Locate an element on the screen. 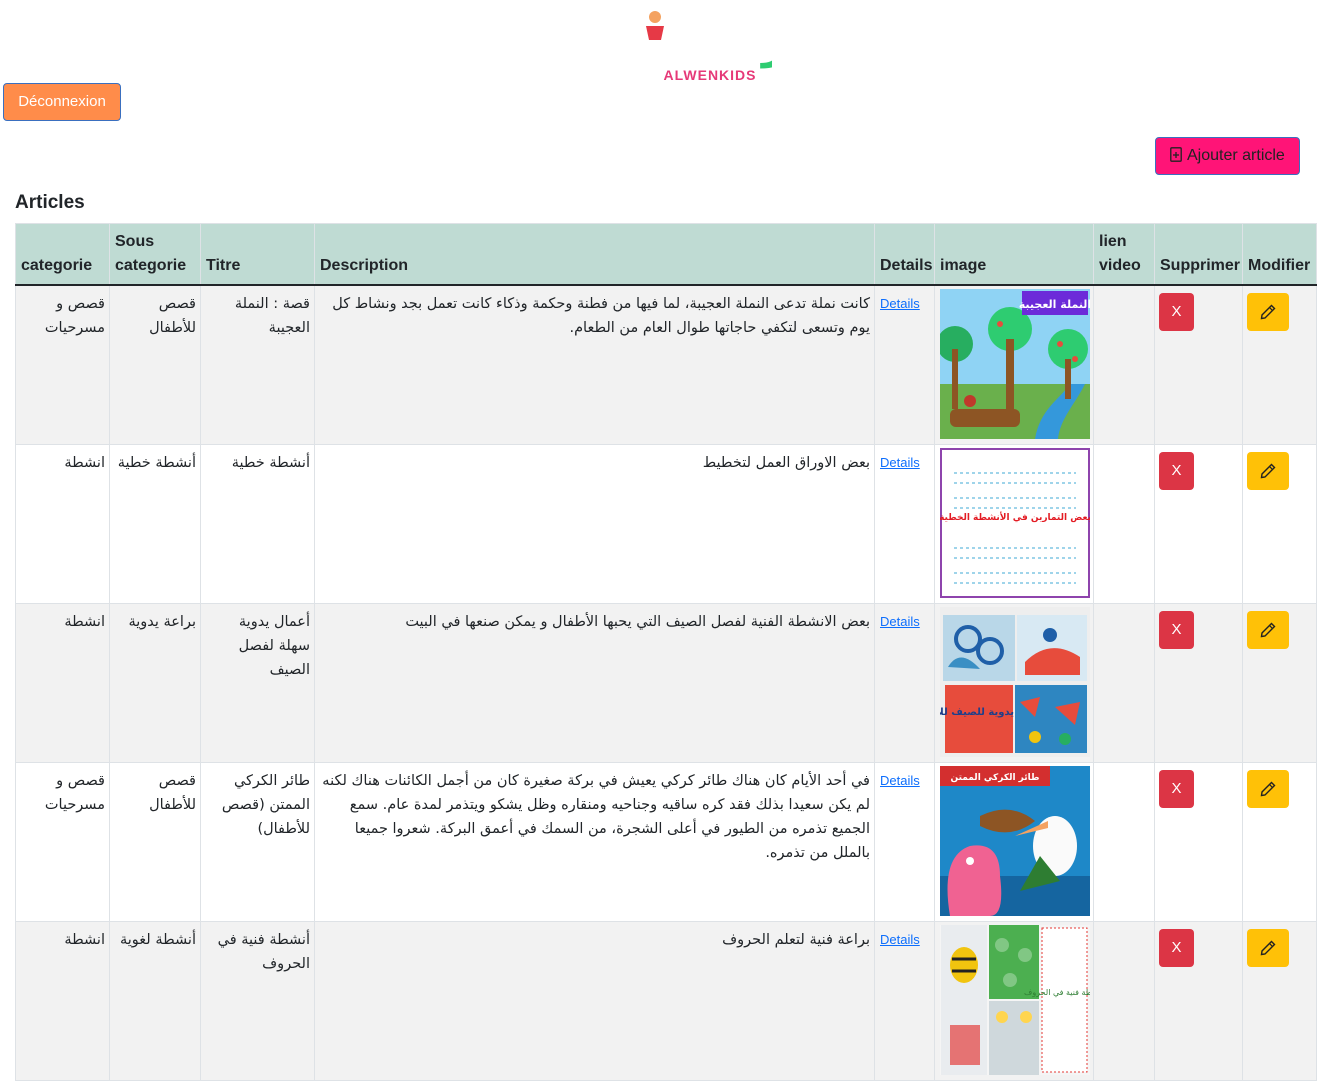  header-description: Description is located at coordinates (594, 254).